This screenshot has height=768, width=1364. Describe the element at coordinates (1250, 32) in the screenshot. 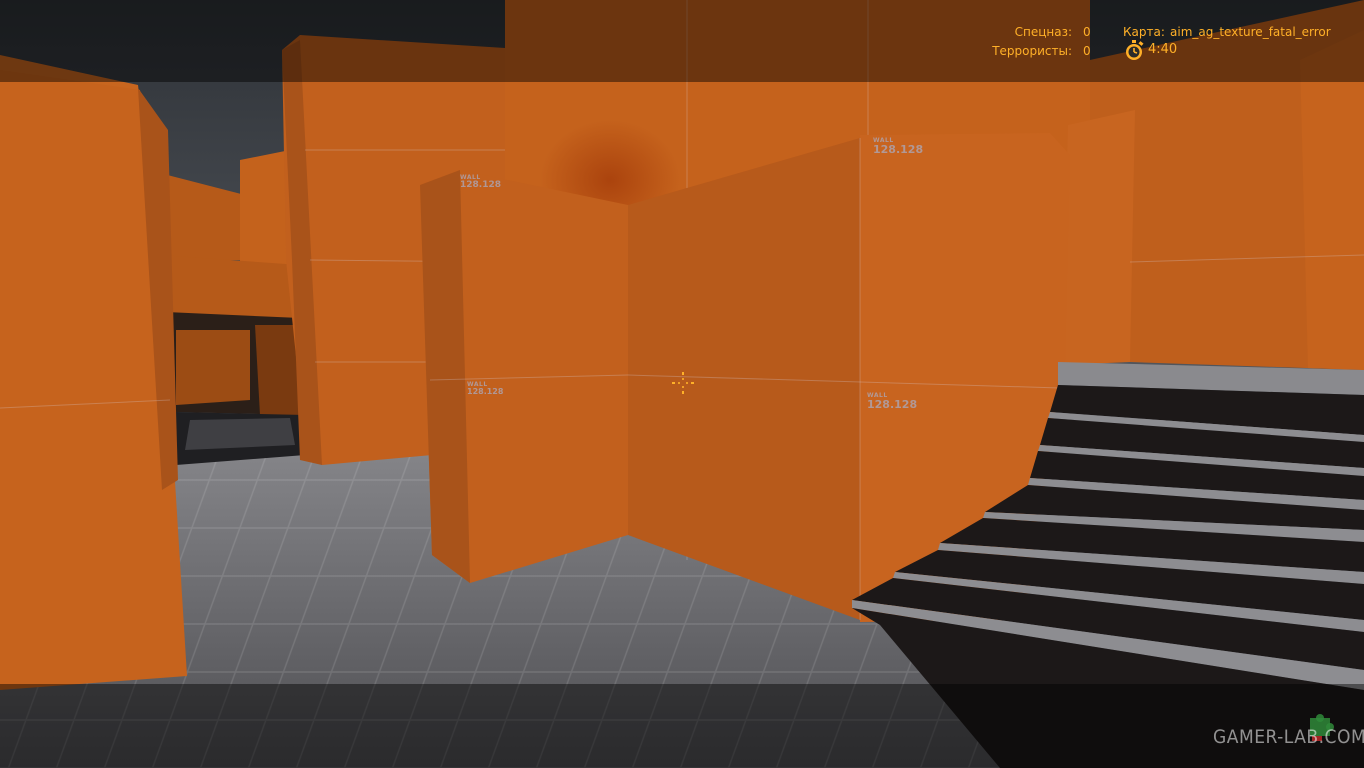

I see `map-name: aim_ag_texture_fatal_error` at that location.